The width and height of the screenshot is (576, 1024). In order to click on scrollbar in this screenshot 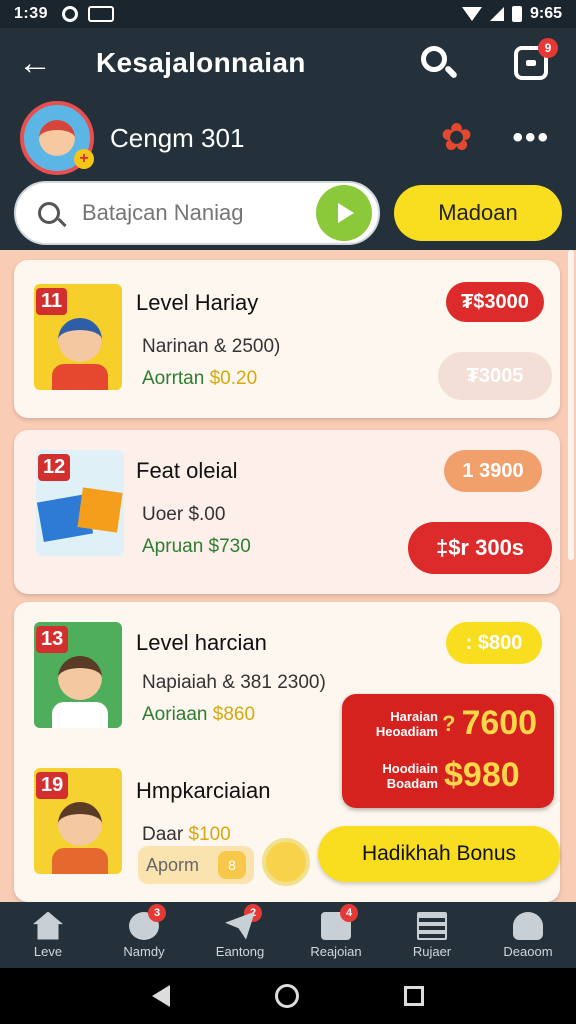, I will do `click(571, 405)`.